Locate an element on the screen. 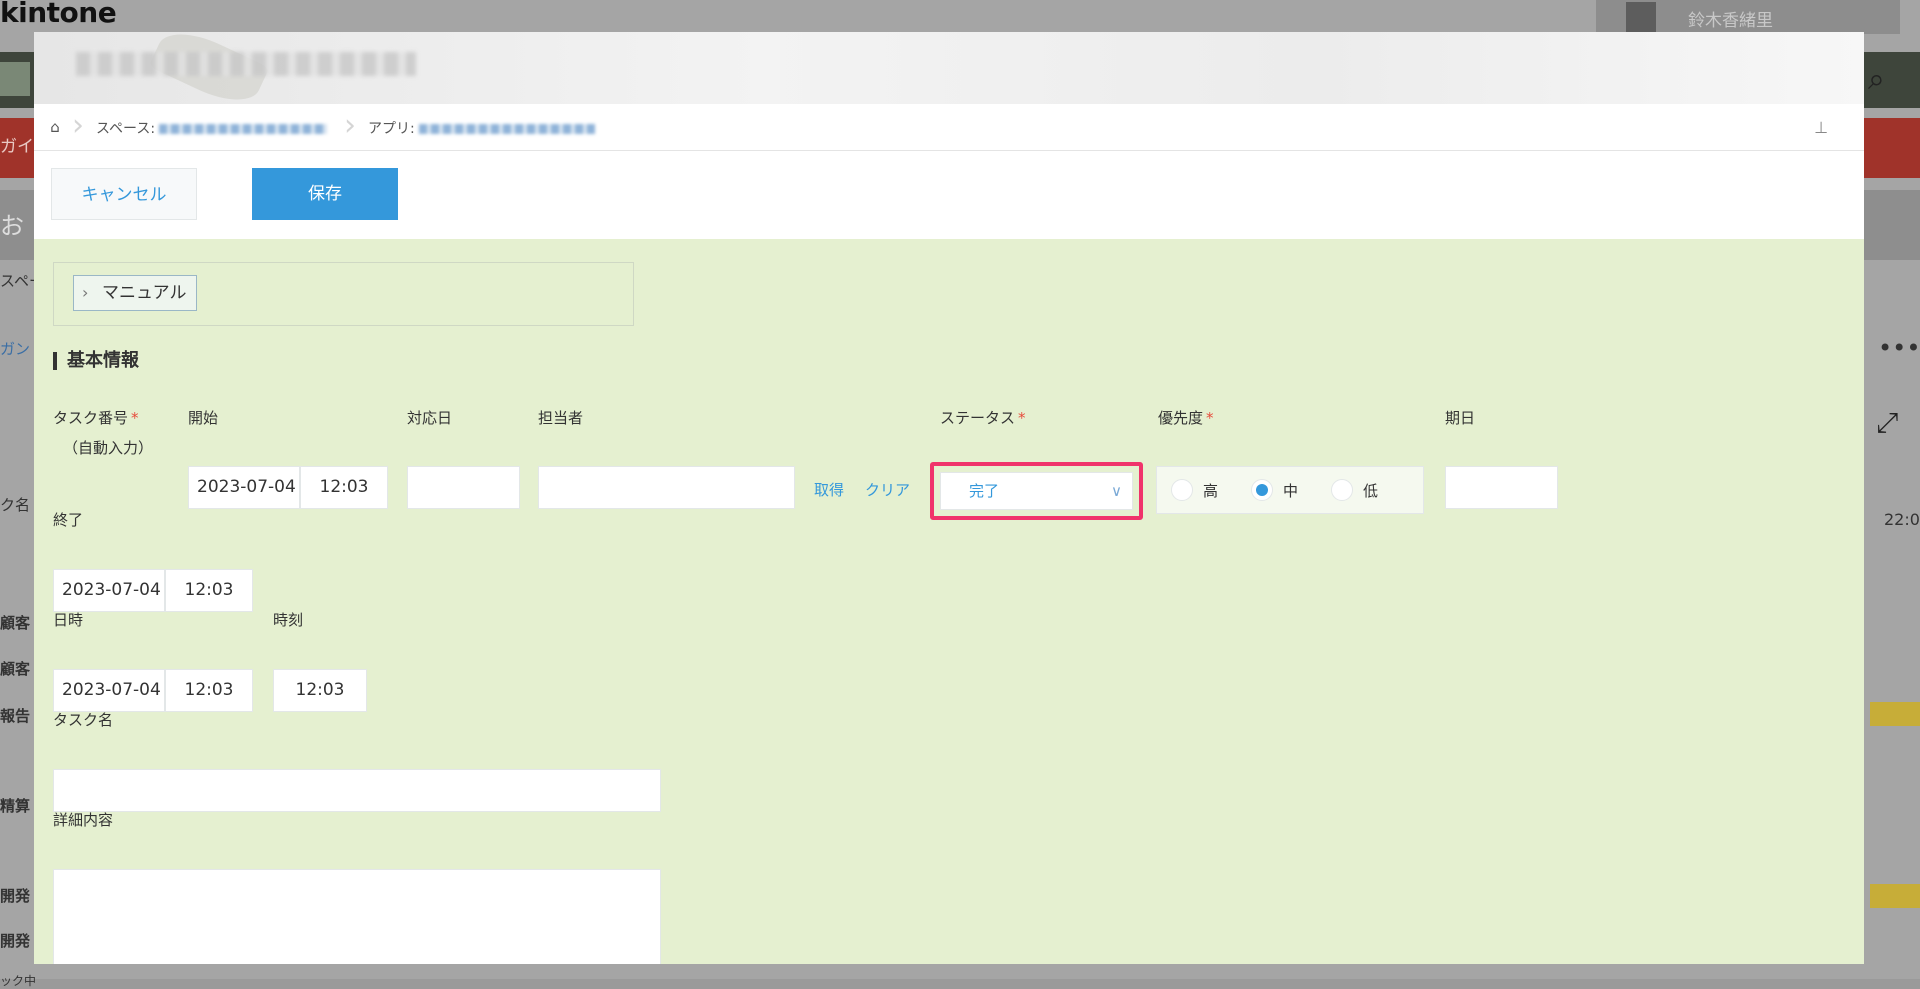 The image size is (1920, 989). end-time-field: 12:03 is located at coordinates (209, 590).